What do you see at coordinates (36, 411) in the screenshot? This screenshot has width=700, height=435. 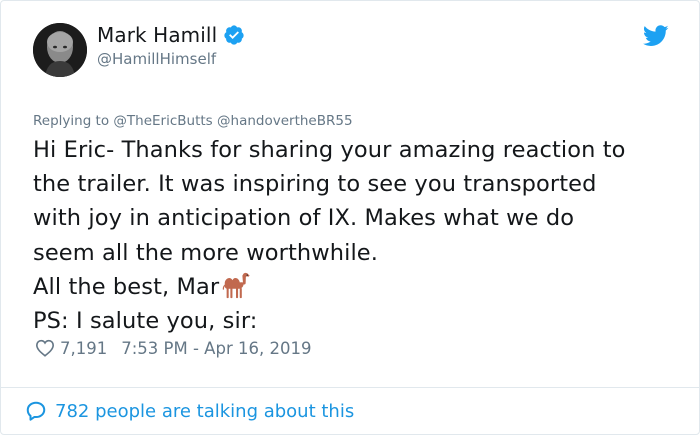 I see `speech-bubble-icon` at bounding box center [36, 411].